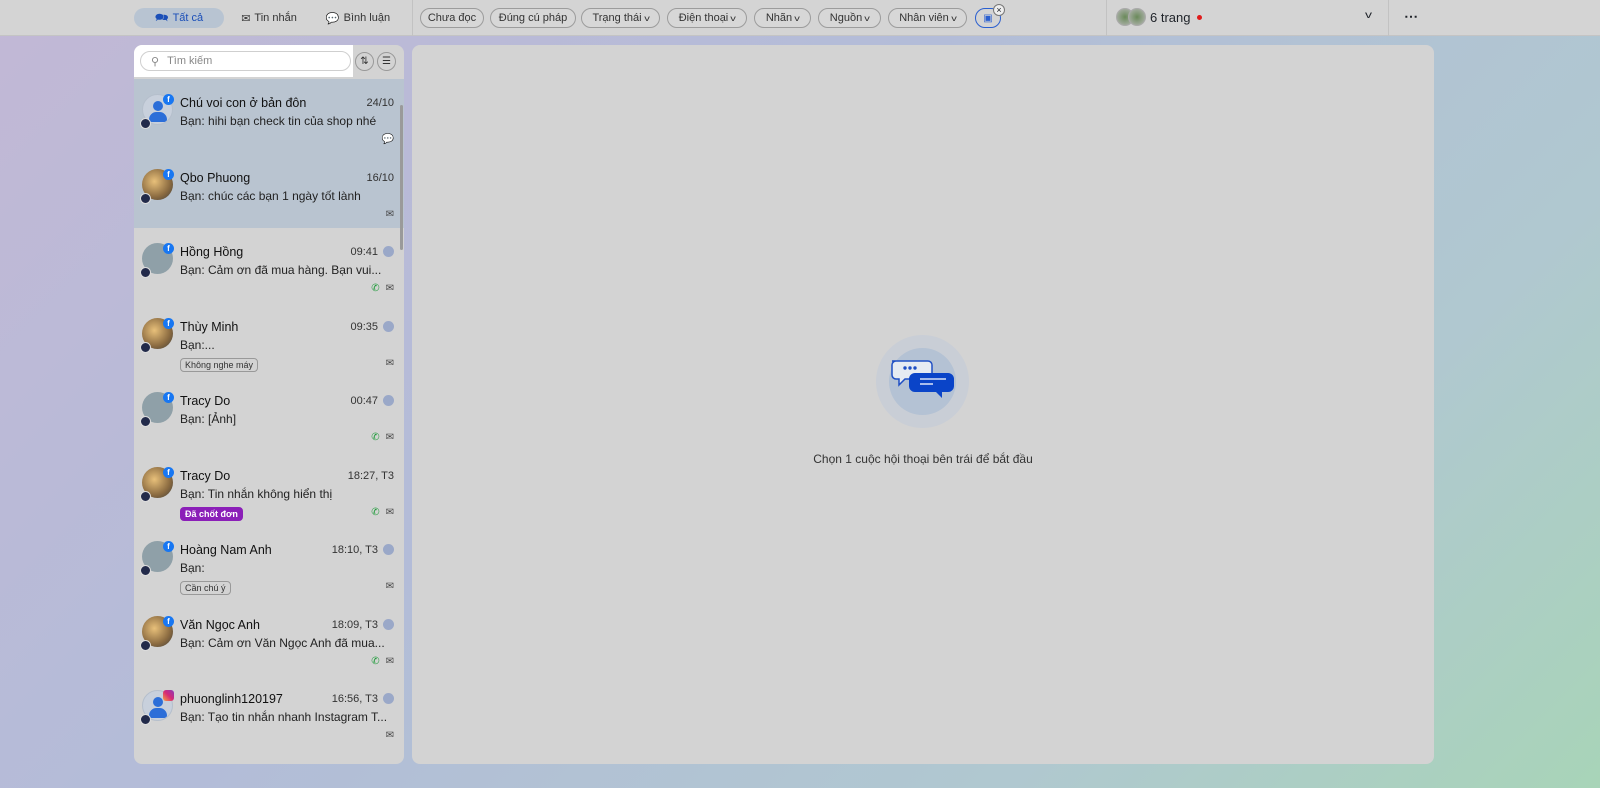  What do you see at coordinates (211, 513) in the screenshot?
I see `tag-badge: Đã chốt đơn` at bounding box center [211, 513].